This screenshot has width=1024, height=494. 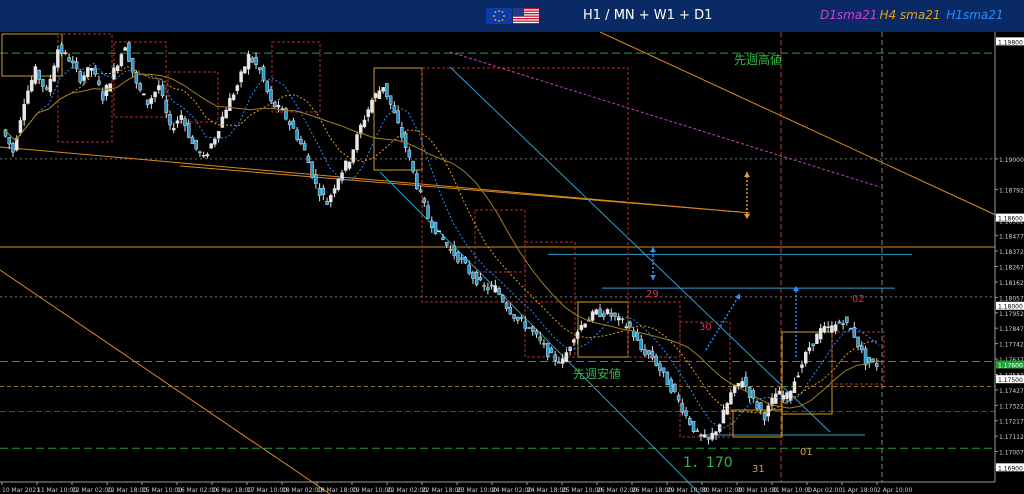 I want to click on price-tag-label: 1.16900, so click(x=1010, y=468).